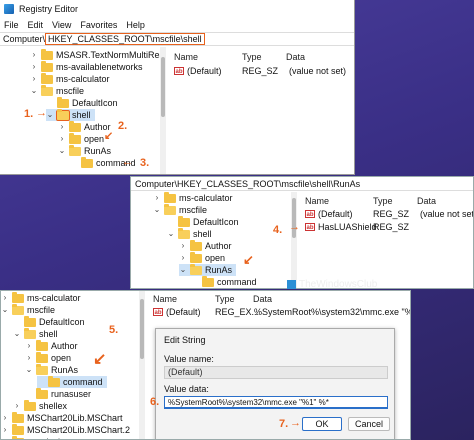 Image resolution: width=474 pixels, height=440 pixels. Describe the element at coordinates (127, 162) in the screenshot. I see `arrow-left-icon: ←` at that location.